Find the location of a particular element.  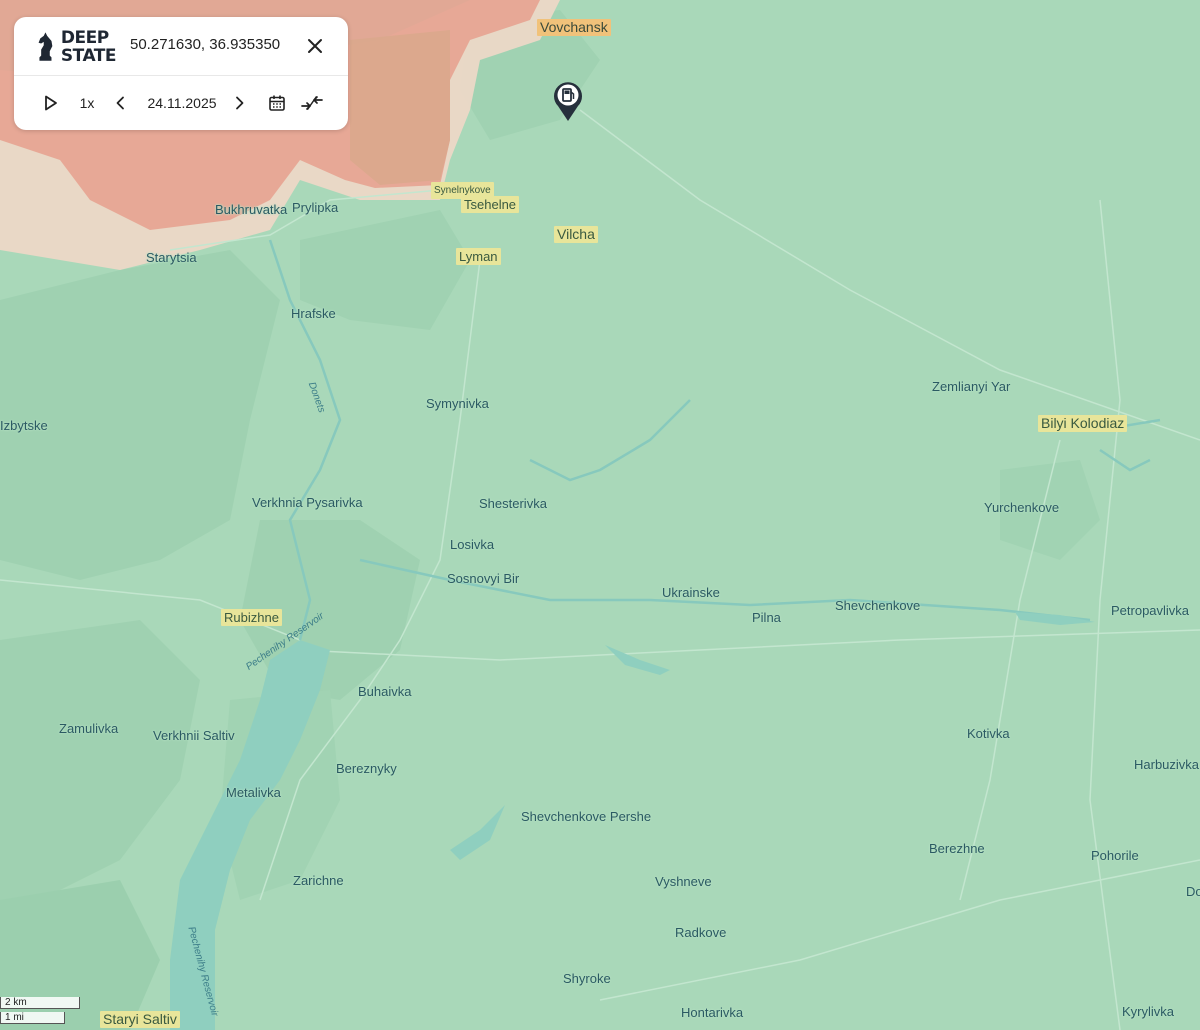

scale-bar-km: 2 km is located at coordinates (40, 1003).